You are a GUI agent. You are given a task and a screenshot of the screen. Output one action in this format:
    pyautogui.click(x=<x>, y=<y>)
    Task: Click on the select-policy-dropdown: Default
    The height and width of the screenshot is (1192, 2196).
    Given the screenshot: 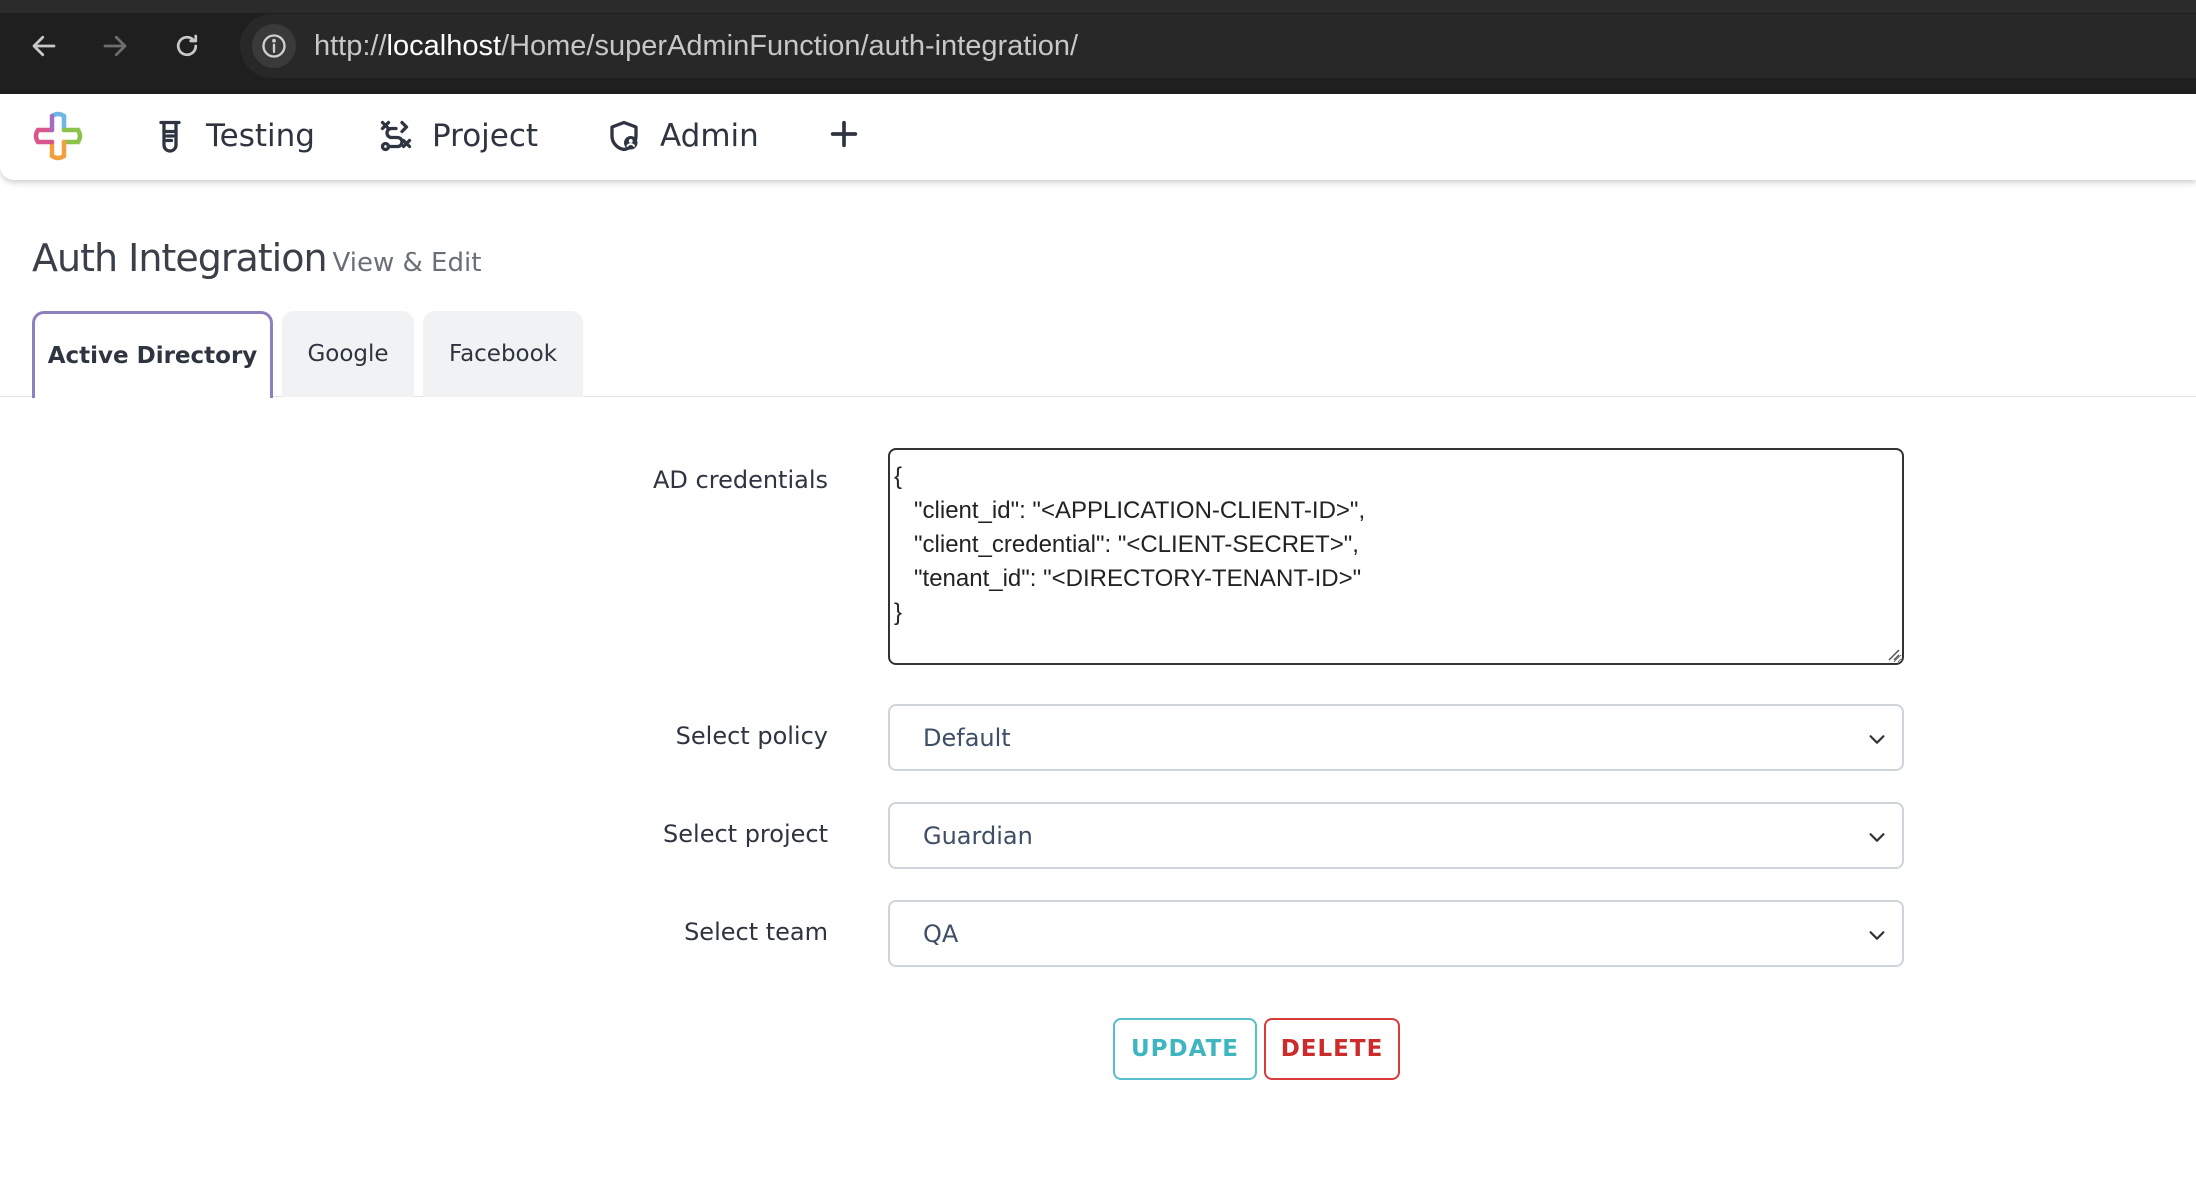 What is the action you would take?
    pyautogui.click(x=1396, y=737)
    